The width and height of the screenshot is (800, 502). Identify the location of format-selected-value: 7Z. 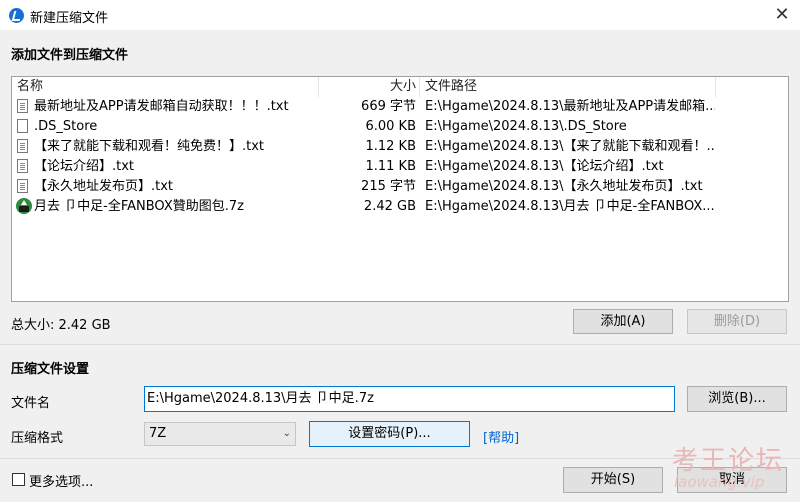
(158, 433).